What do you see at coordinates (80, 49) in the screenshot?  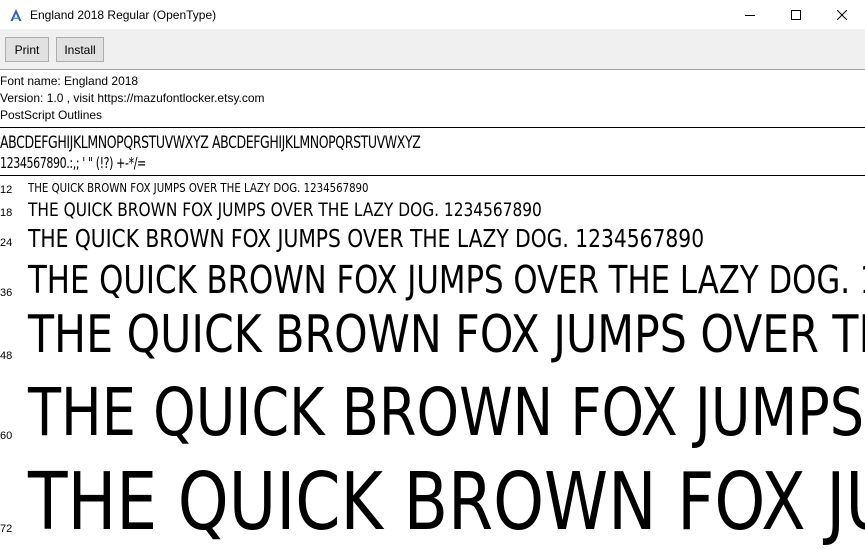 I see `install-button: Install` at bounding box center [80, 49].